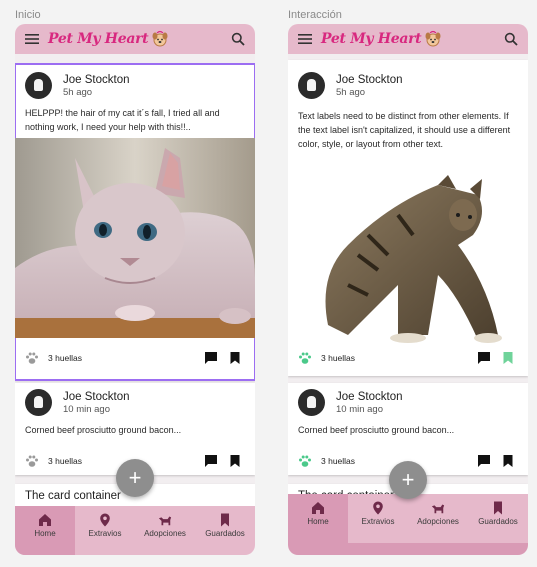 The image size is (537, 567). I want to click on tabby-cat-photo, so click(408, 260).